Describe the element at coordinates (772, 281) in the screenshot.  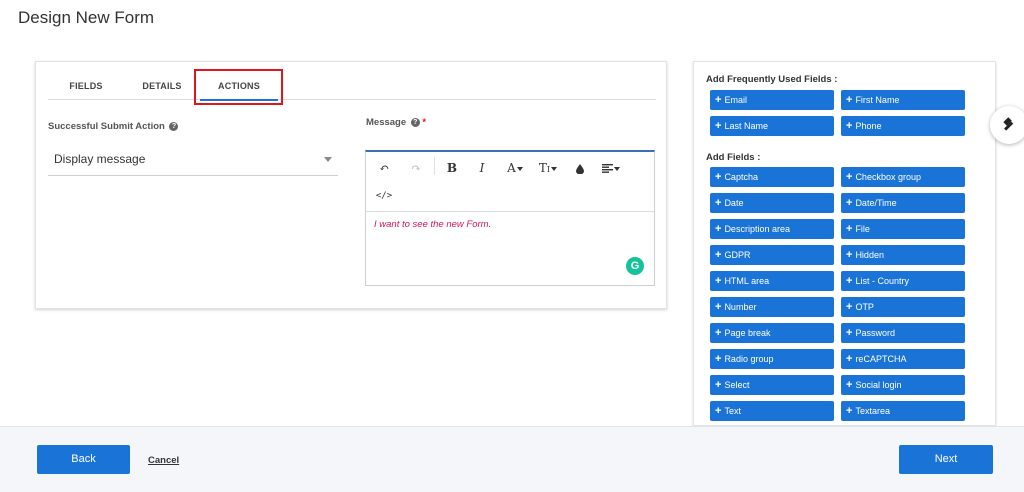
I see `add-field-button: + HTML area` at that location.